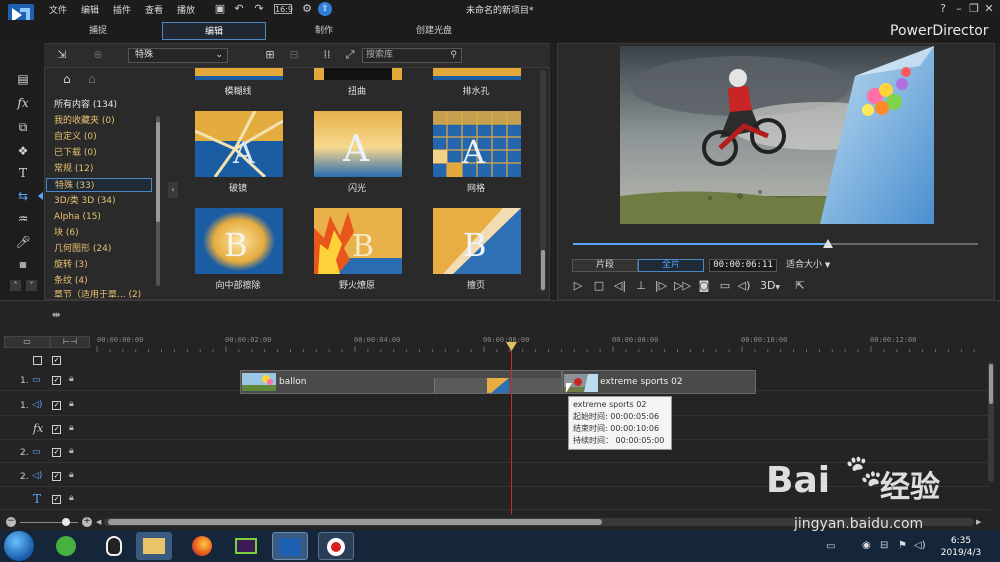 This screenshot has width=1000, height=562. What do you see at coordinates (186, 9) in the screenshot?
I see `menu-play: 播放` at bounding box center [186, 9].